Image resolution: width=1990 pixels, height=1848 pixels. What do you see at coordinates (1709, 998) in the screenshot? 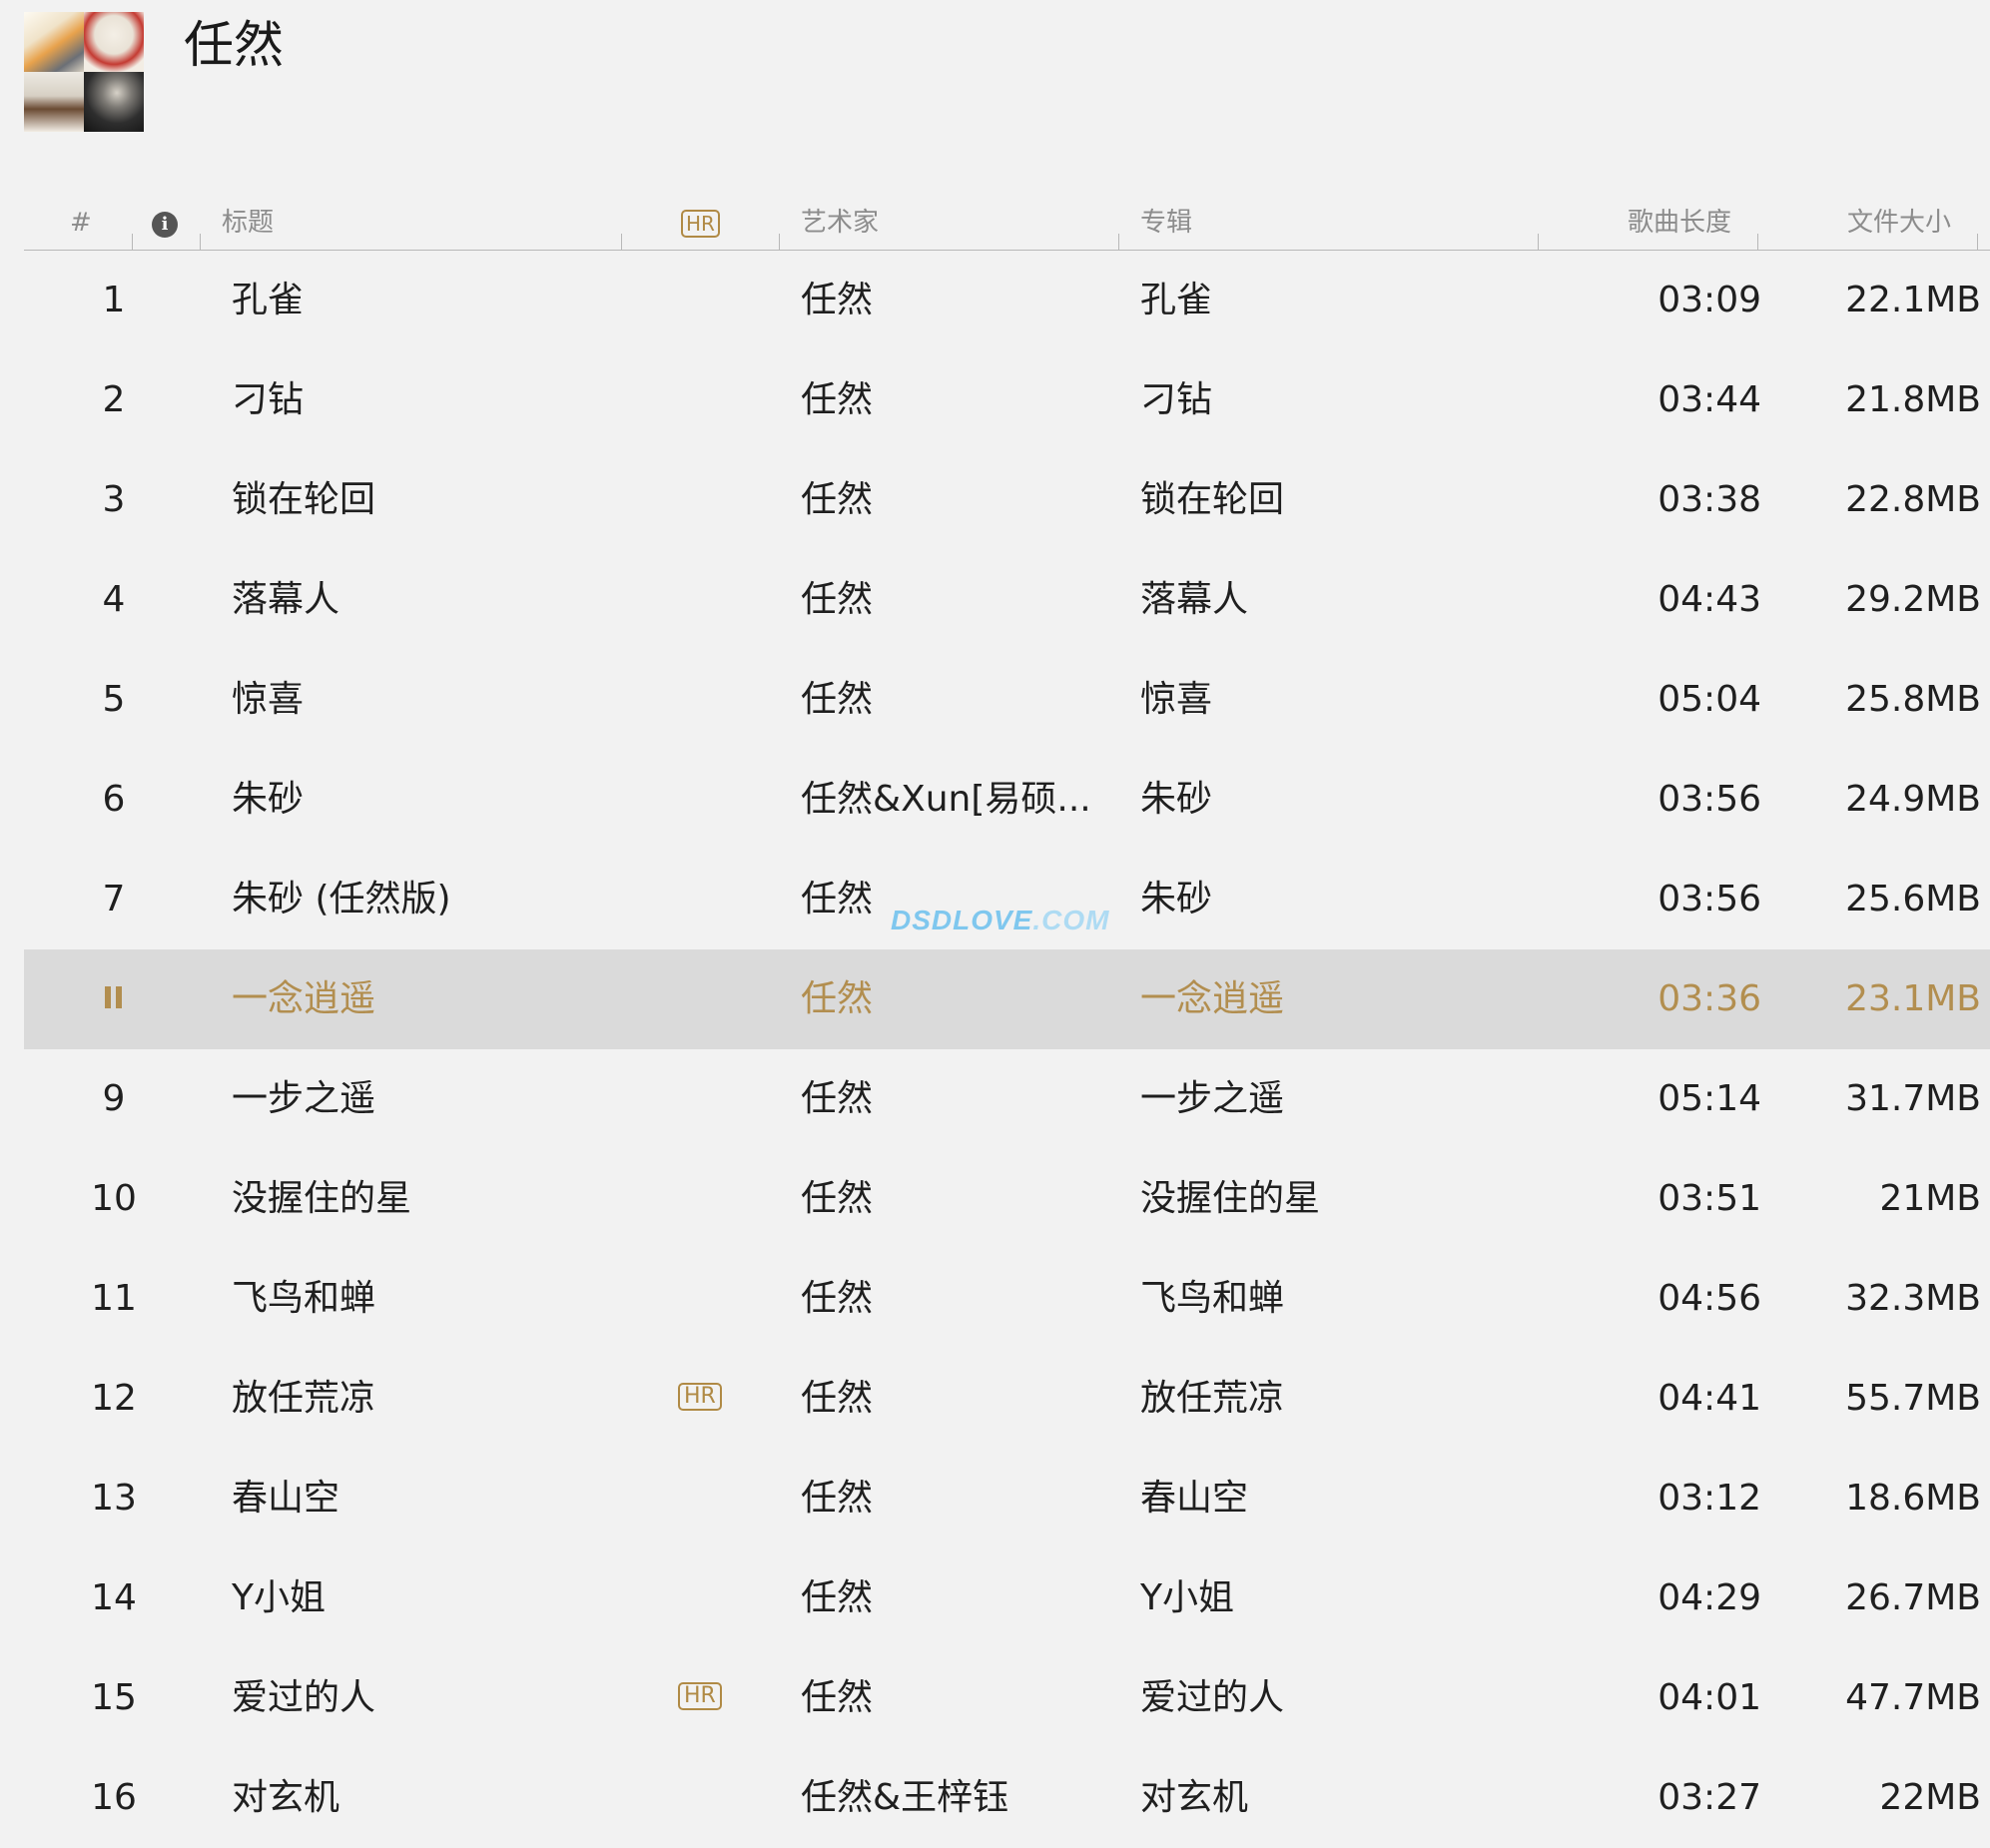
I see `track-duration: 03:36` at bounding box center [1709, 998].